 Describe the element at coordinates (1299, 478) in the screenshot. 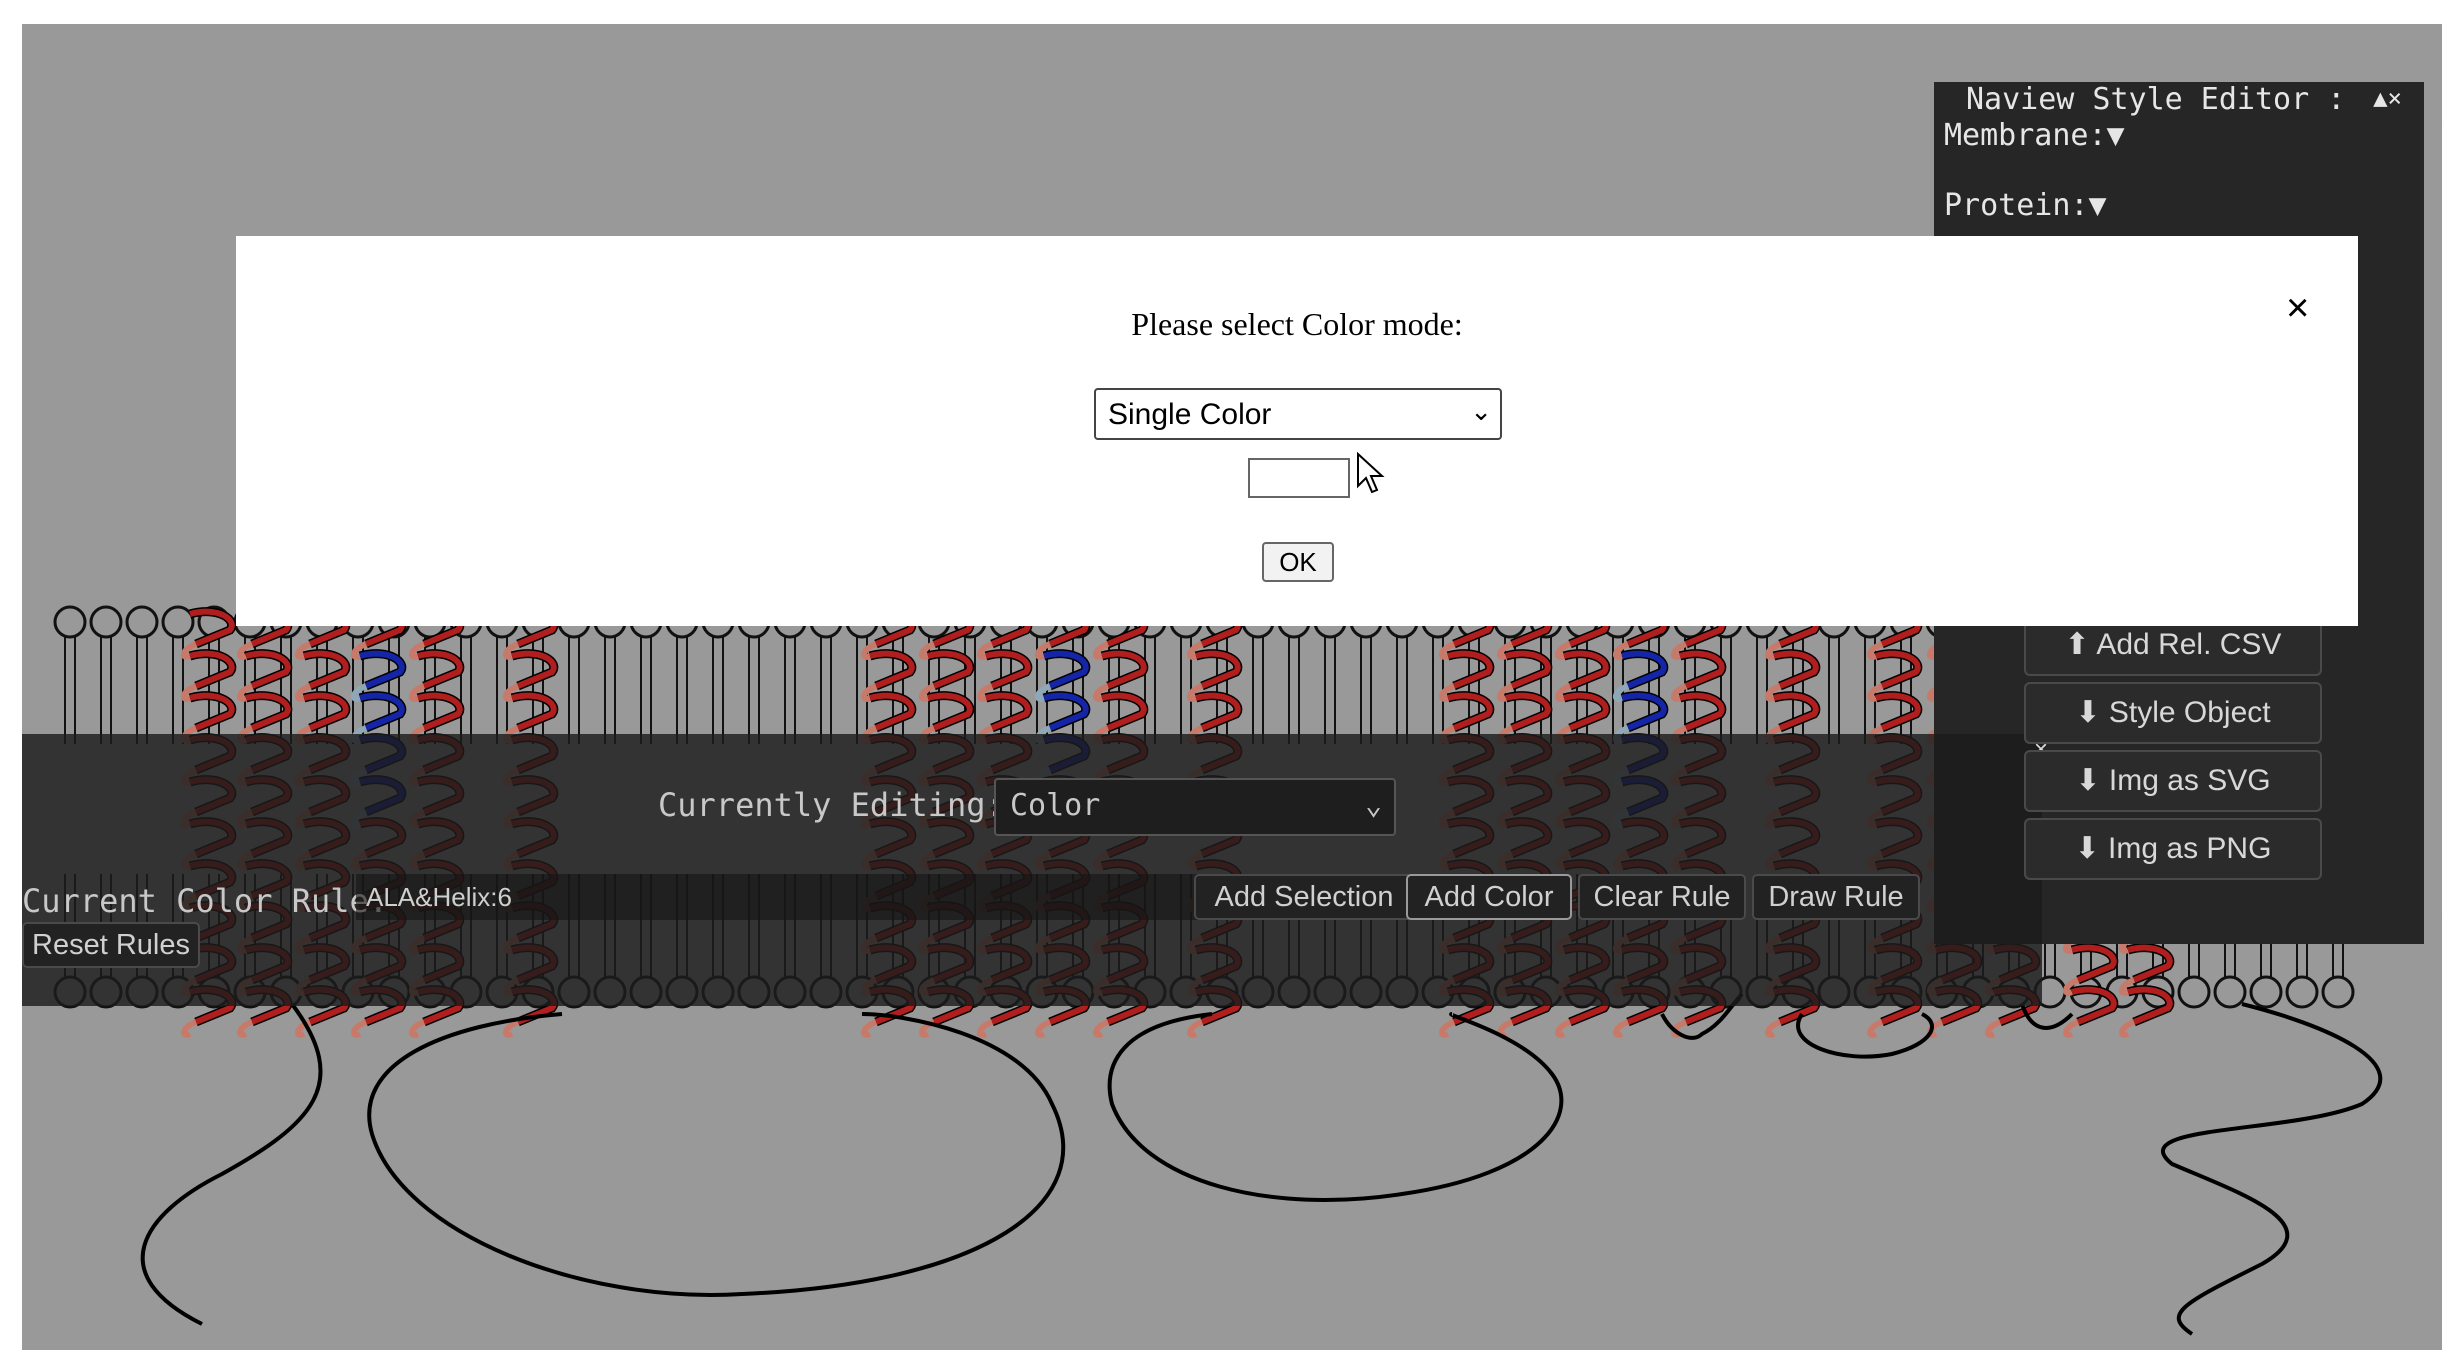

I see `color-input` at that location.